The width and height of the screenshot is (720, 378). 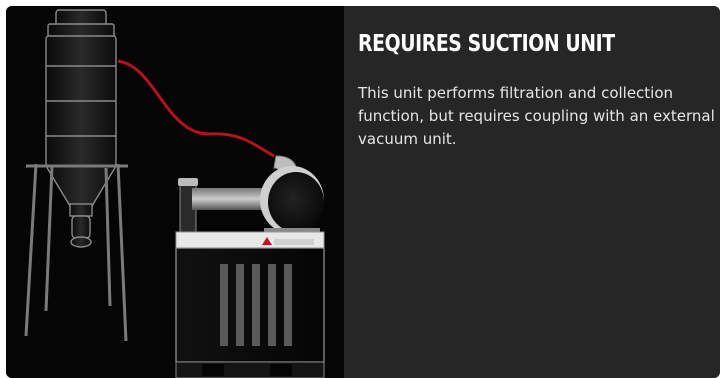 What do you see at coordinates (292, 201) in the screenshot?
I see `fan-housing` at bounding box center [292, 201].